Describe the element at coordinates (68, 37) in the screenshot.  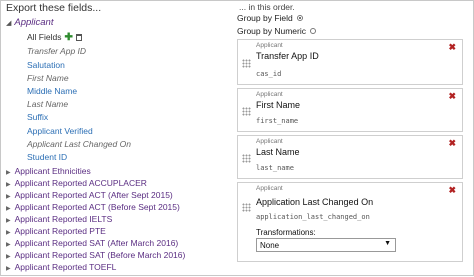
I see `plus-icon: ✚` at that location.